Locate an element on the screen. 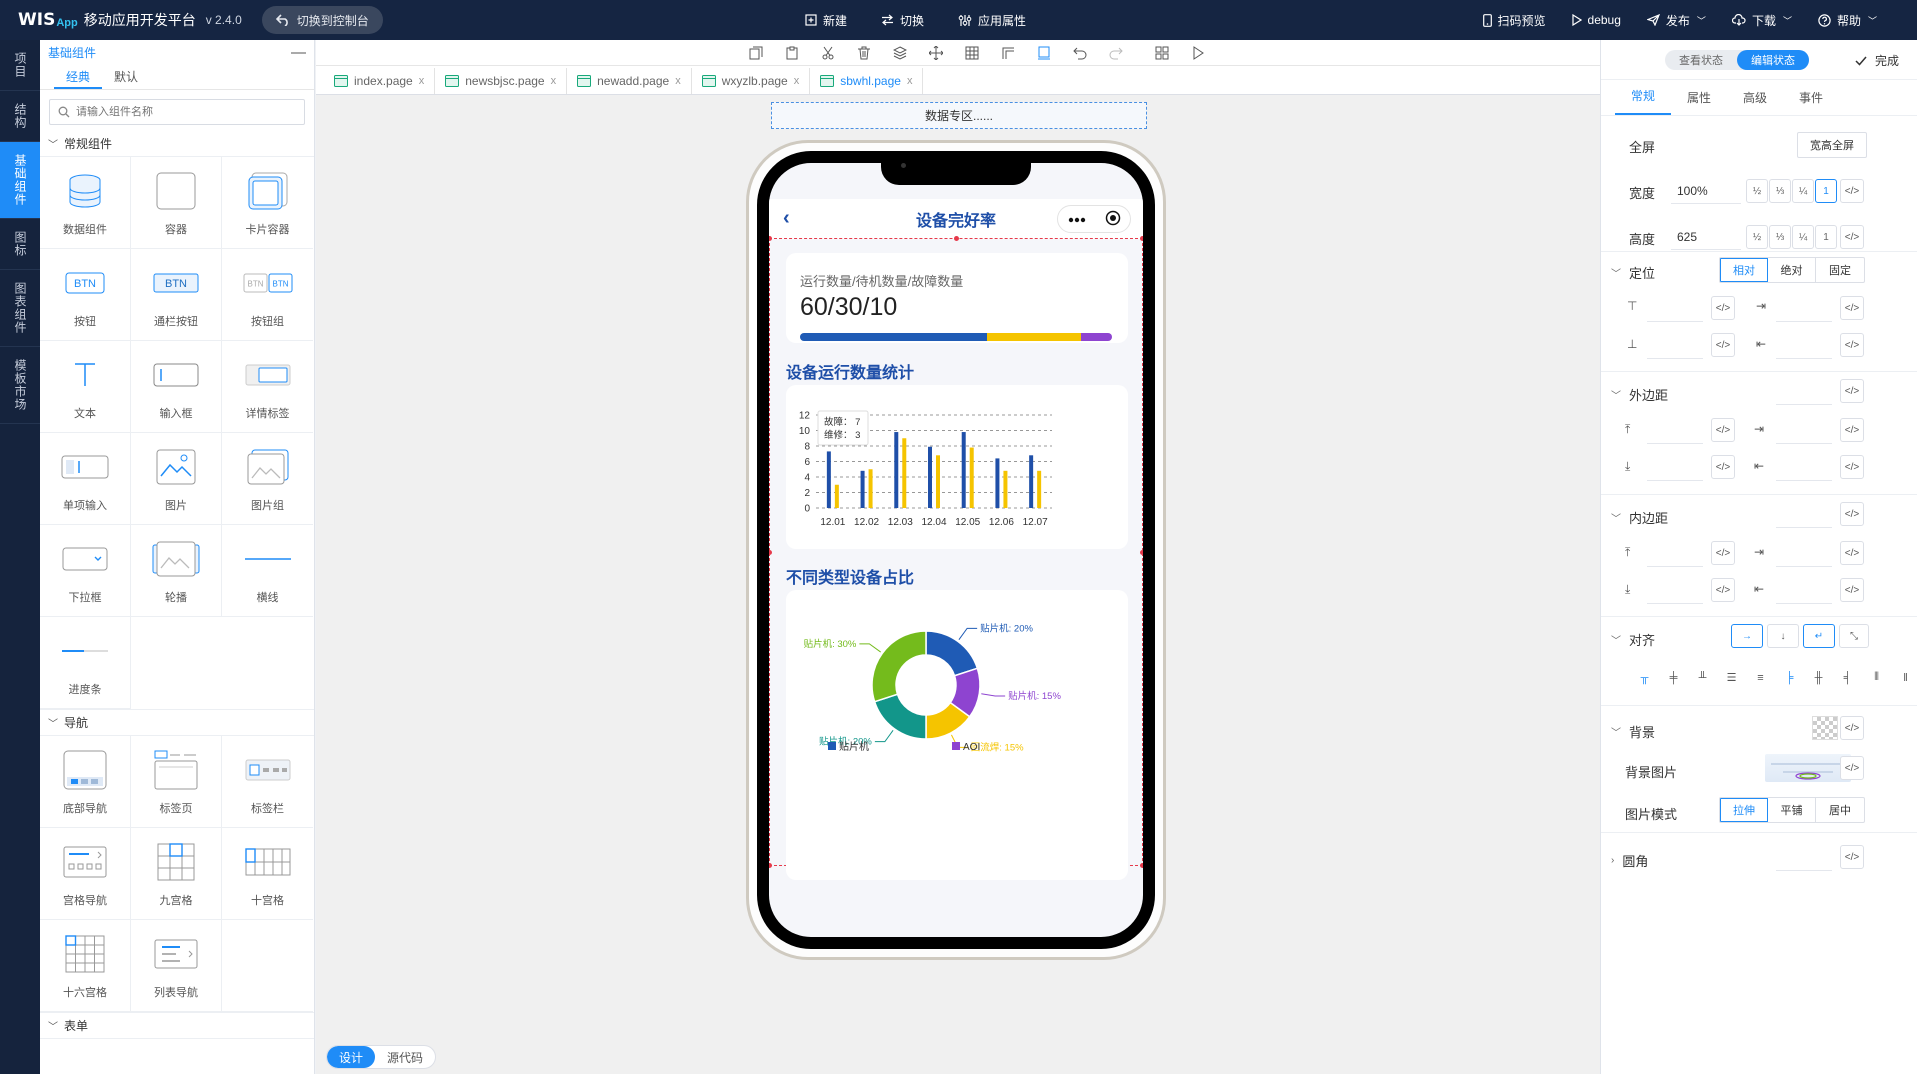 The image size is (1917, 1074). redo-icon is located at coordinates (1116, 53).